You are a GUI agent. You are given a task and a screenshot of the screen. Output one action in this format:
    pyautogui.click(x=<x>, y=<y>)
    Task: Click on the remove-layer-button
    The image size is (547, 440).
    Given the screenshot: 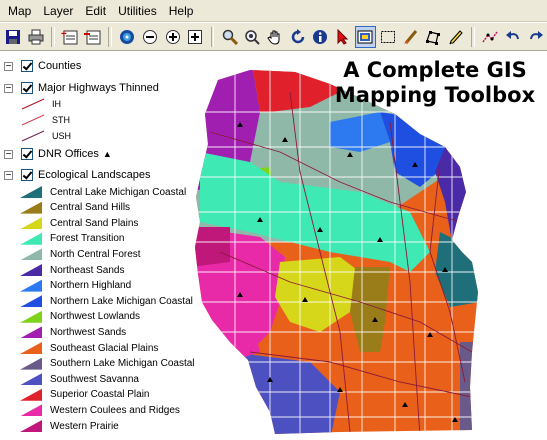 What is the action you would take?
    pyautogui.click(x=93, y=37)
    